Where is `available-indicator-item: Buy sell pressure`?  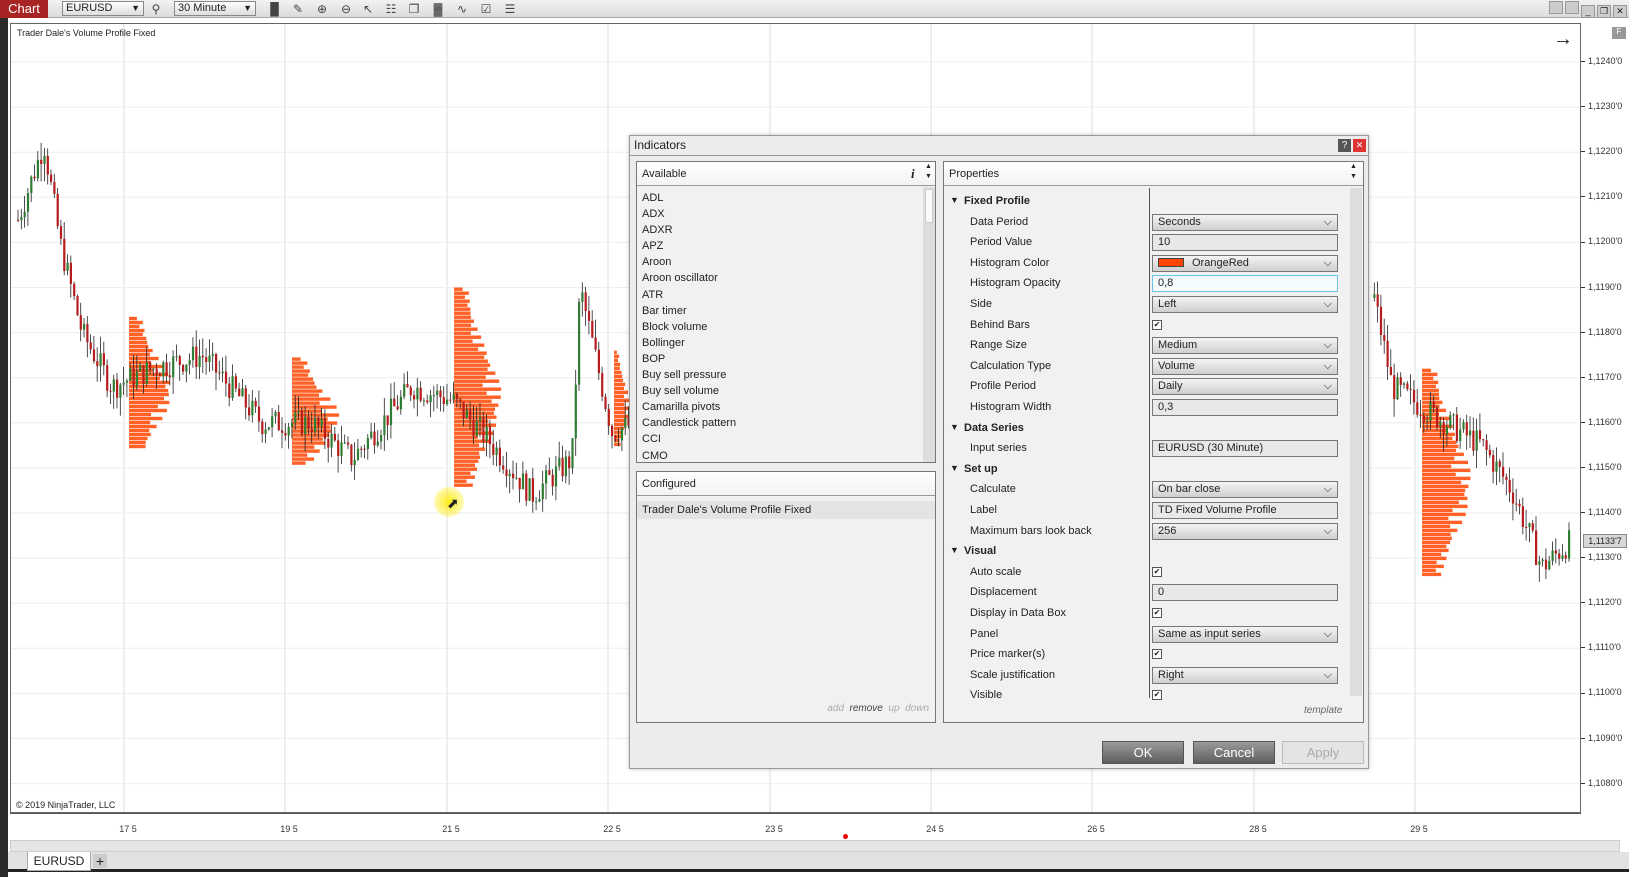
available-indicator-item: Buy sell pressure is located at coordinates (786, 375).